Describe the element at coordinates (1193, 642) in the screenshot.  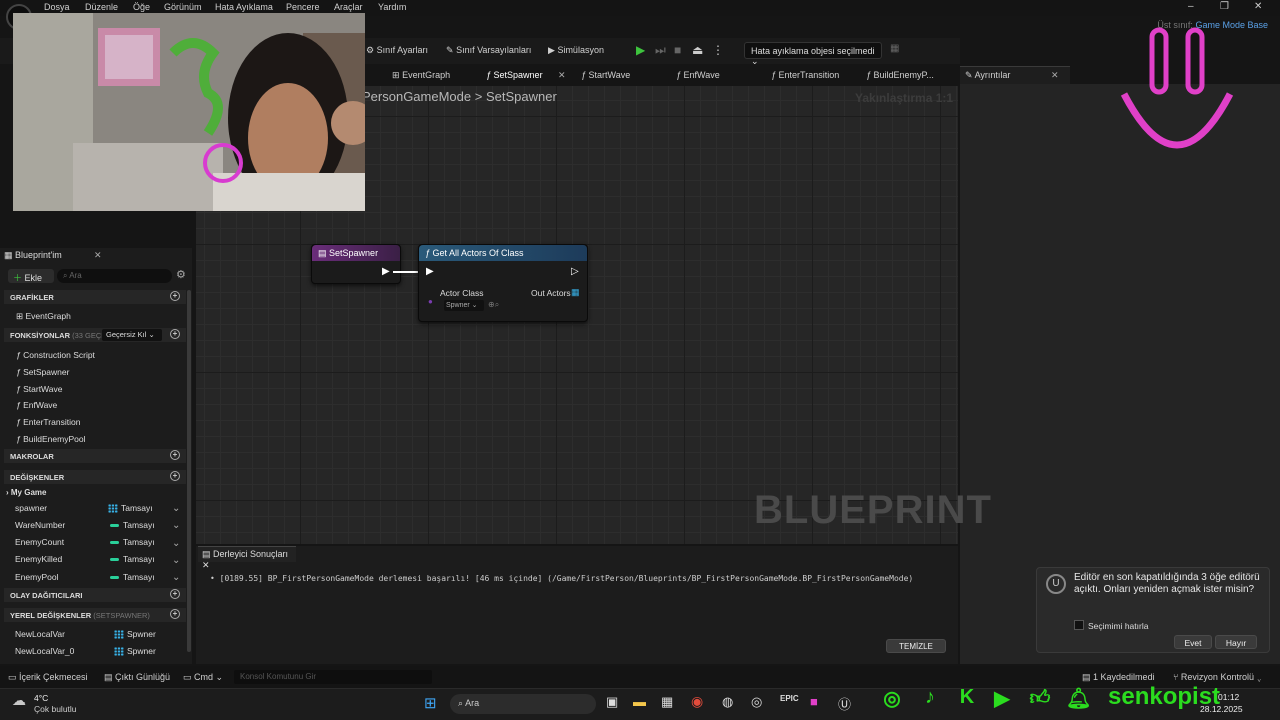
I see `yes-button: Evet` at that location.